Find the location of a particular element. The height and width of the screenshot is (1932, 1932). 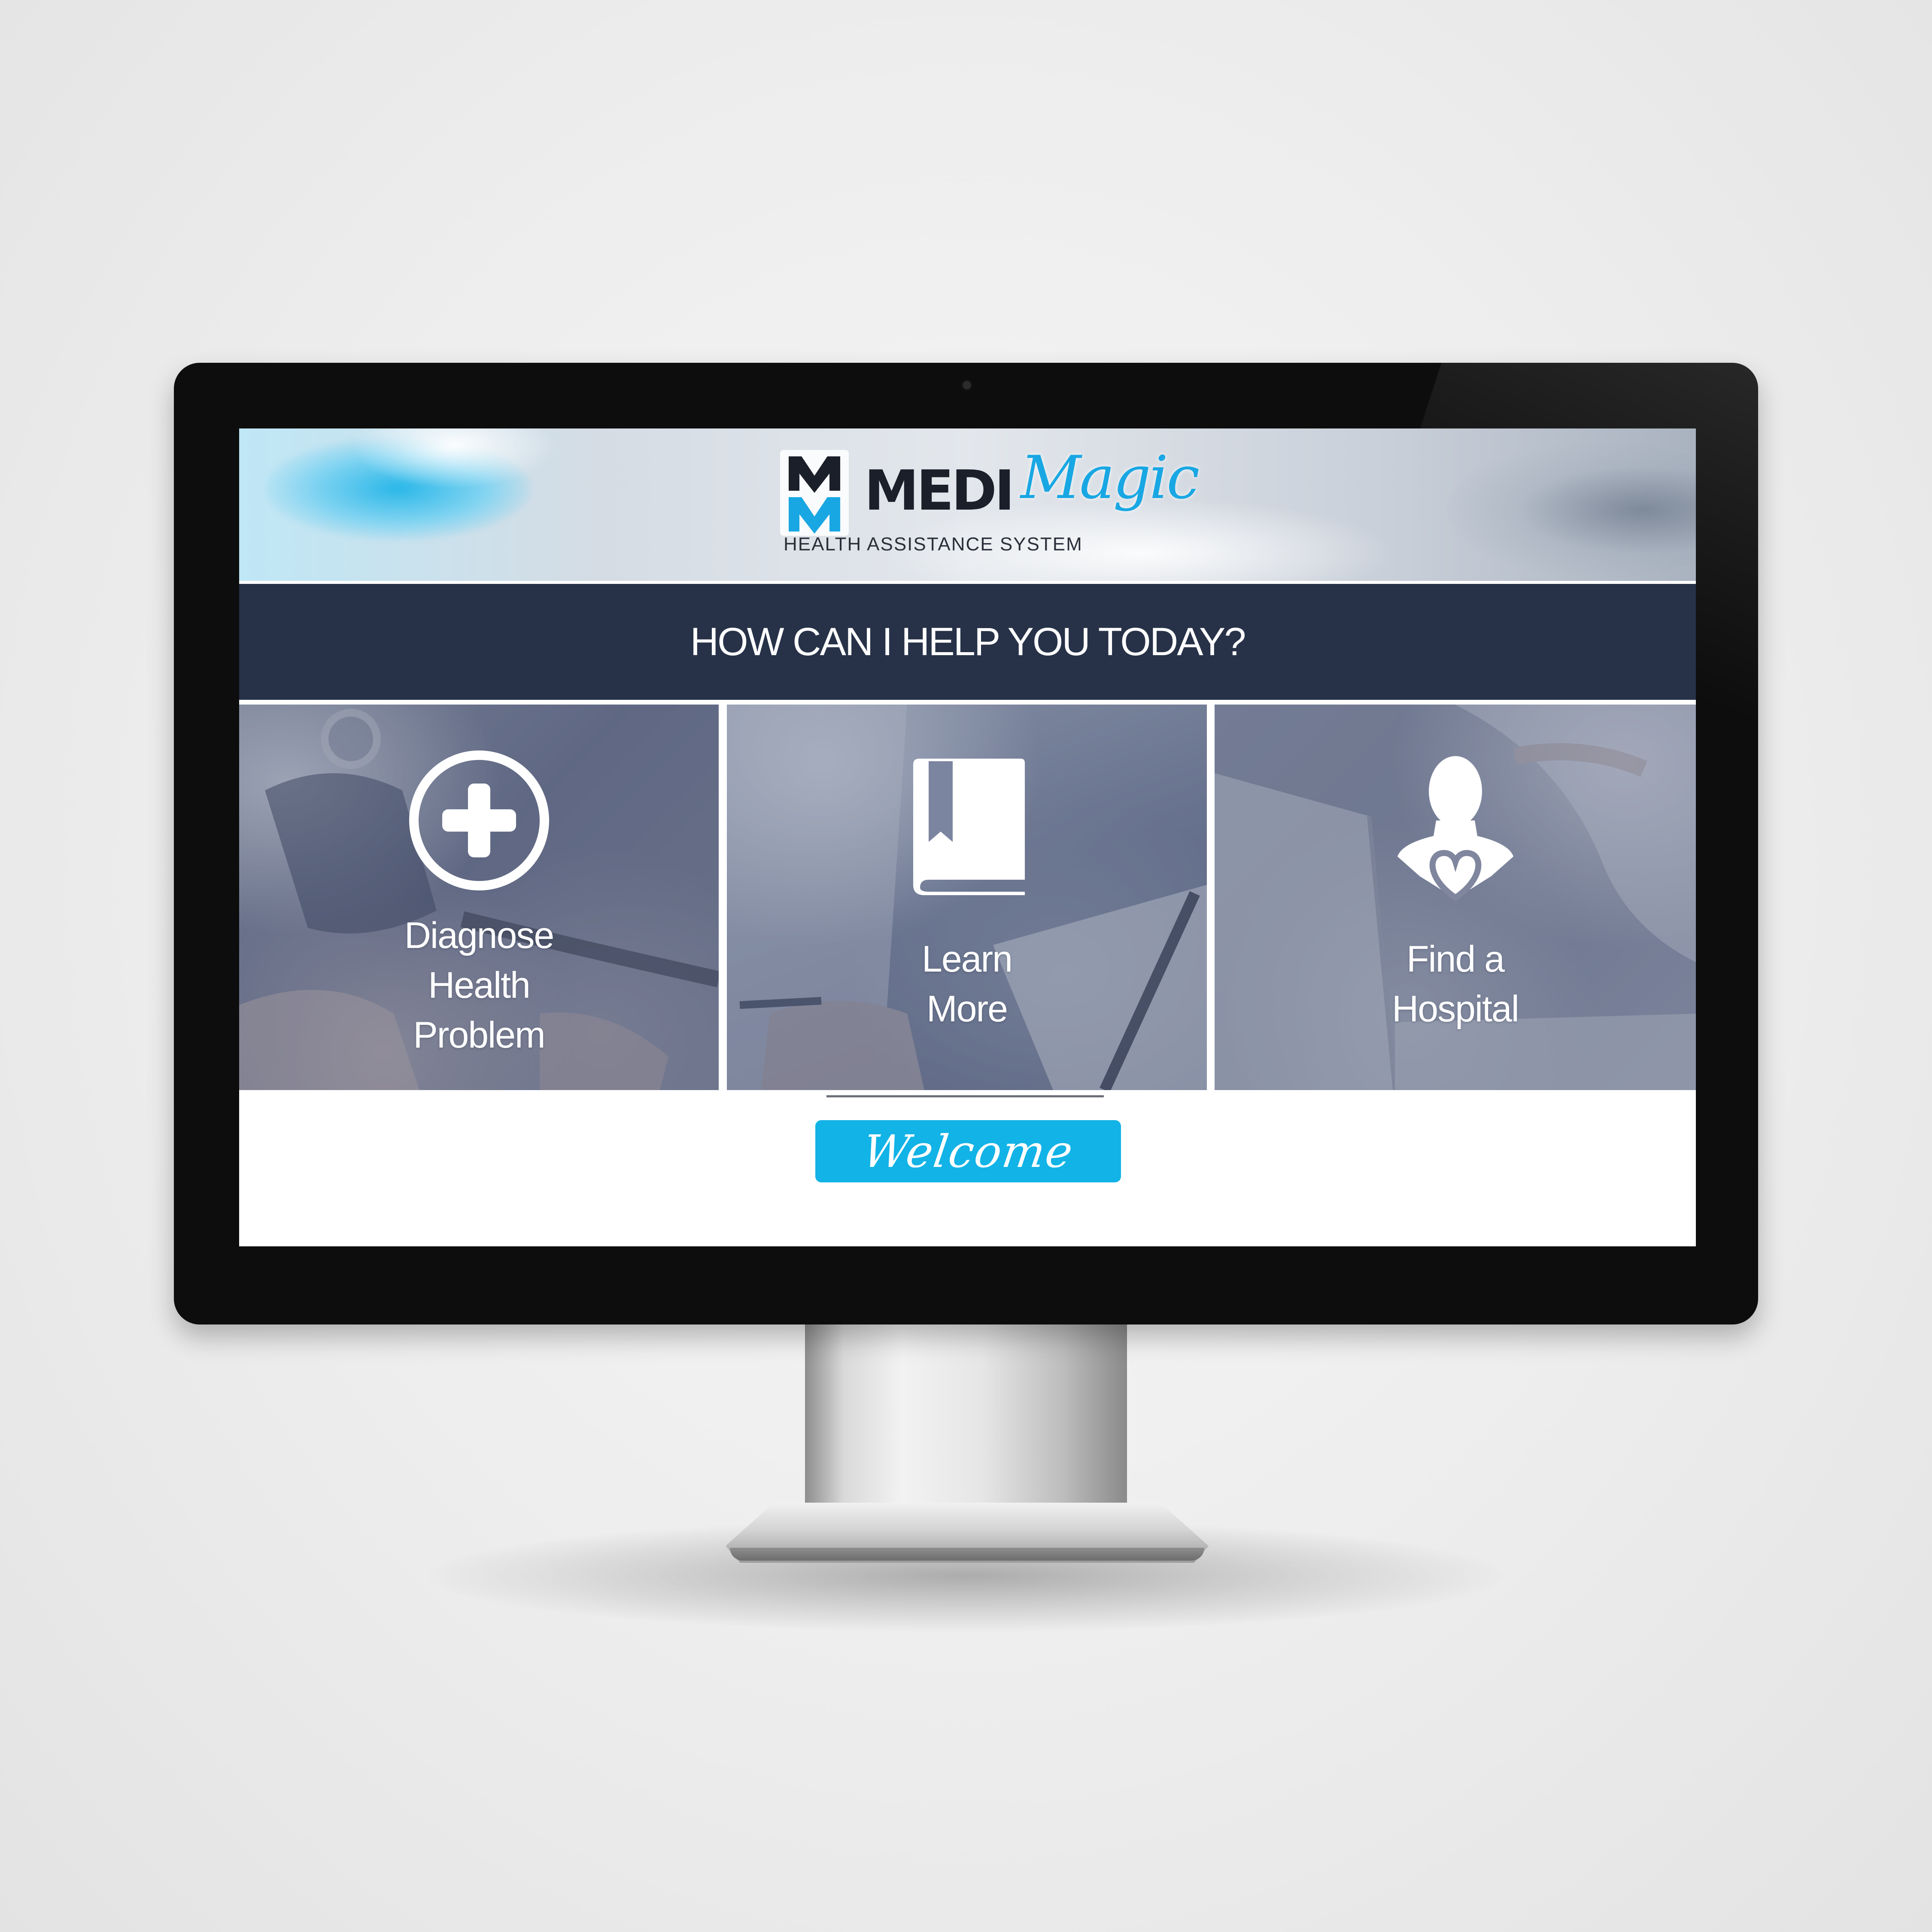

footer-divider is located at coordinates (965, 1096).